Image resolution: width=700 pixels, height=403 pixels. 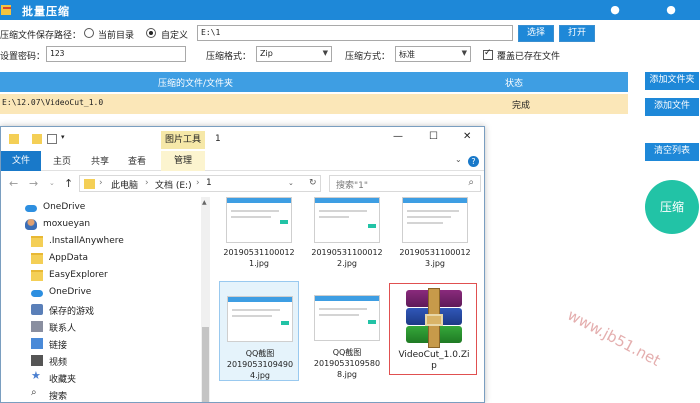 I want to click on file-name-line2: 1.jpg, so click(x=258, y=263).